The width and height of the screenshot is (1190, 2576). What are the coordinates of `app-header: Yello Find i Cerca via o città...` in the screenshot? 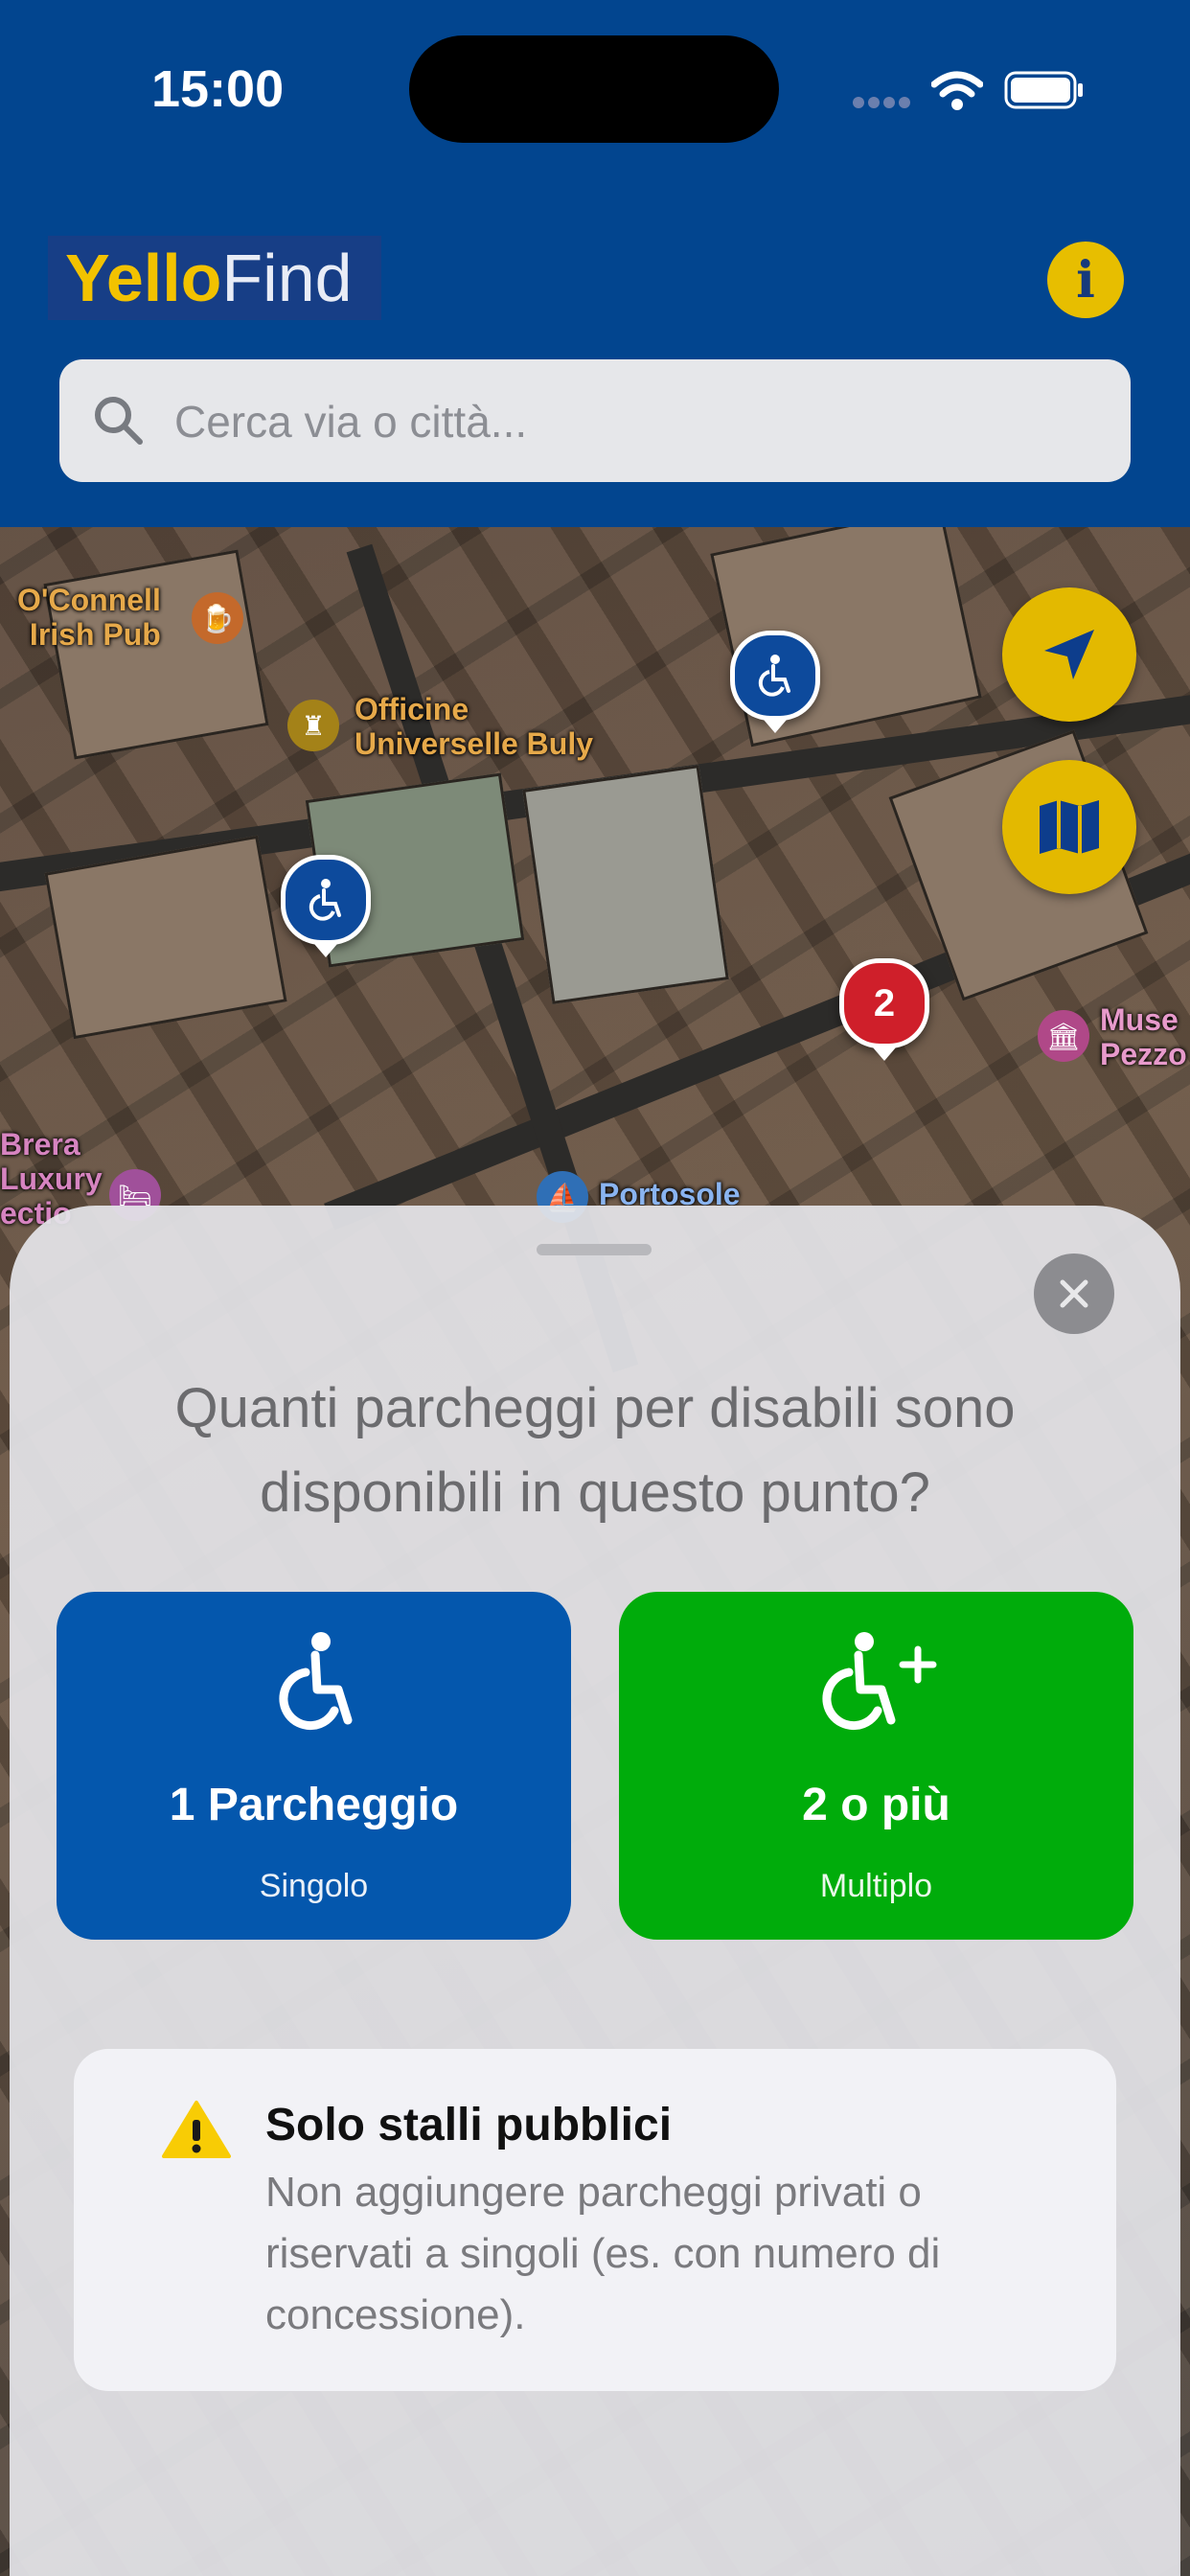 It's located at (595, 335).